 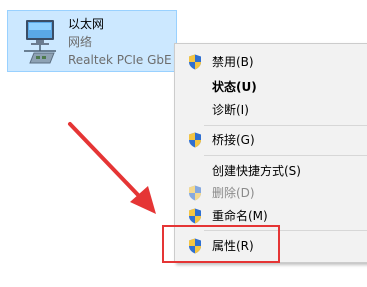 I want to click on menu-item-label: 桥接(G), so click(x=233, y=140).